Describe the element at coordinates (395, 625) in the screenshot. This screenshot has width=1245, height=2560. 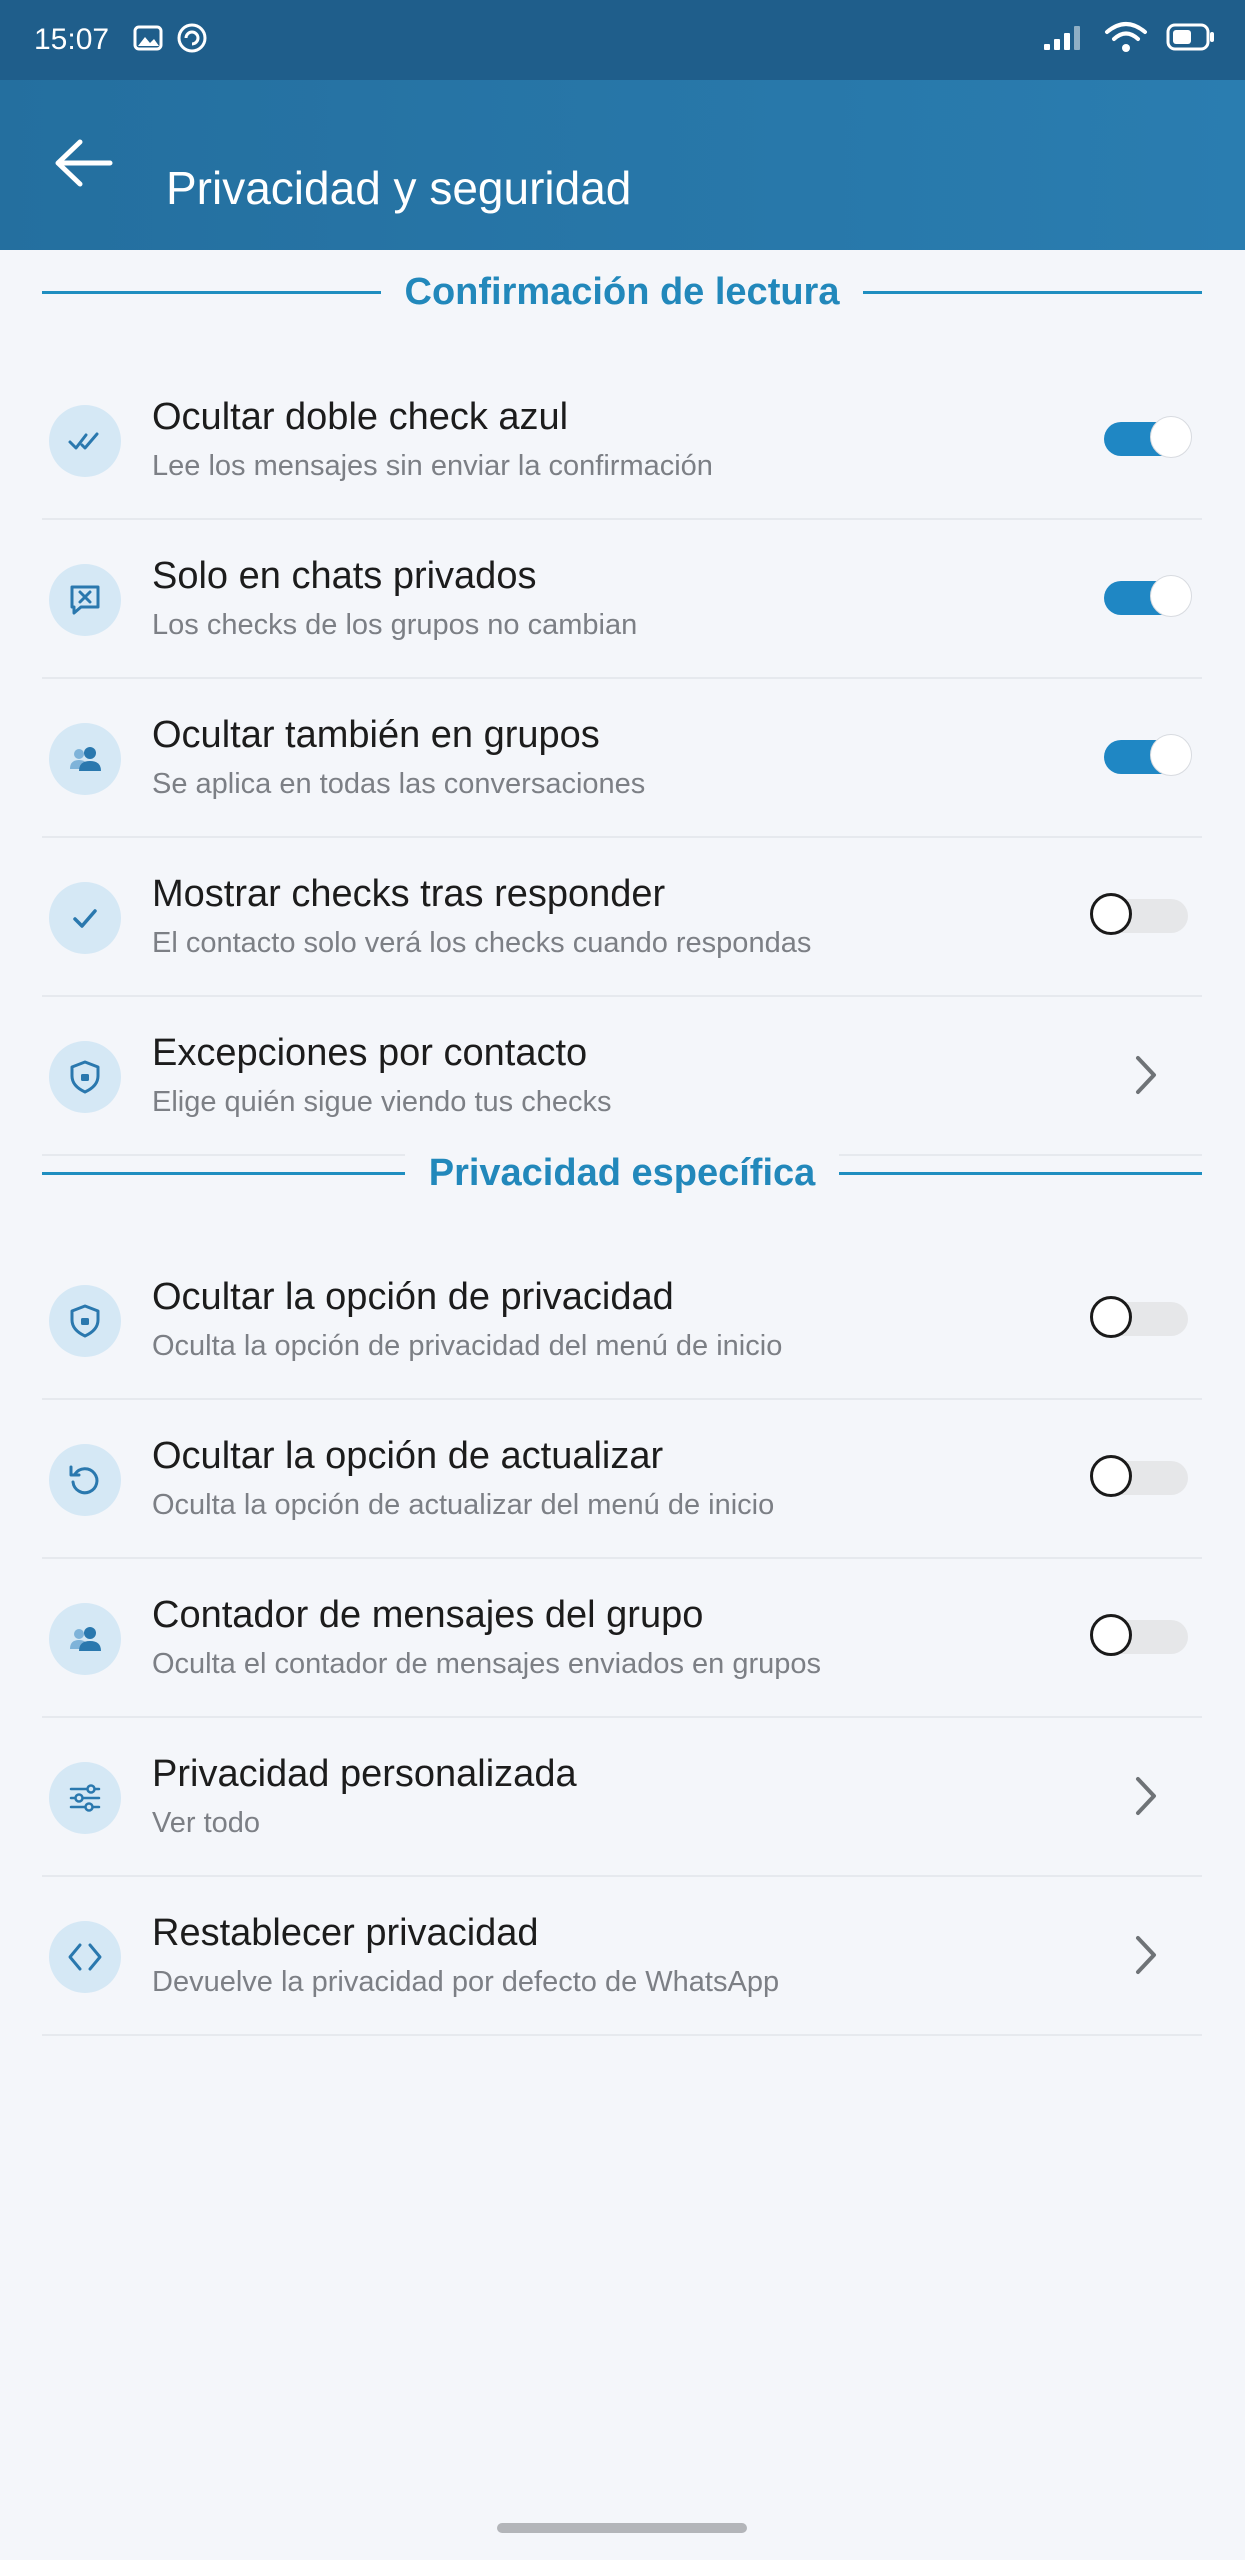
I see `setting-subtitle: Los checks de los grupos no cambian` at that location.